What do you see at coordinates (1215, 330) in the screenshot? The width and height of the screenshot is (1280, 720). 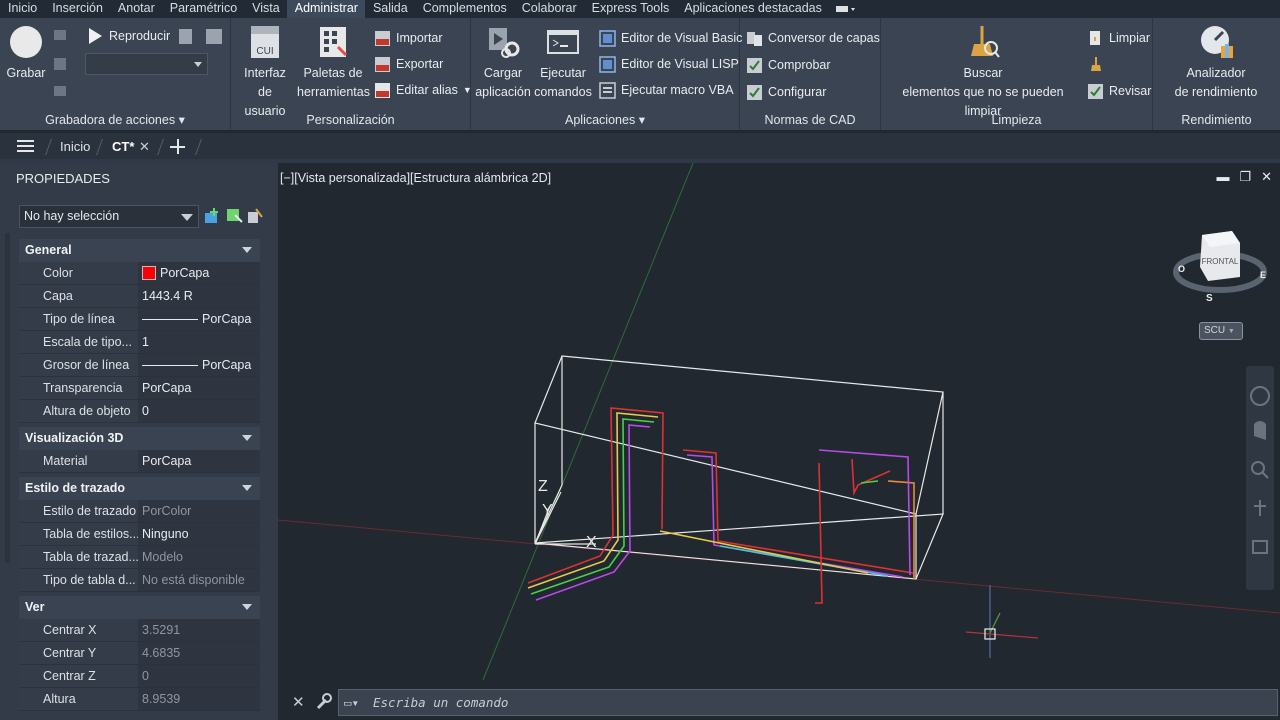 I see `ucs-label: SCU` at bounding box center [1215, 330].